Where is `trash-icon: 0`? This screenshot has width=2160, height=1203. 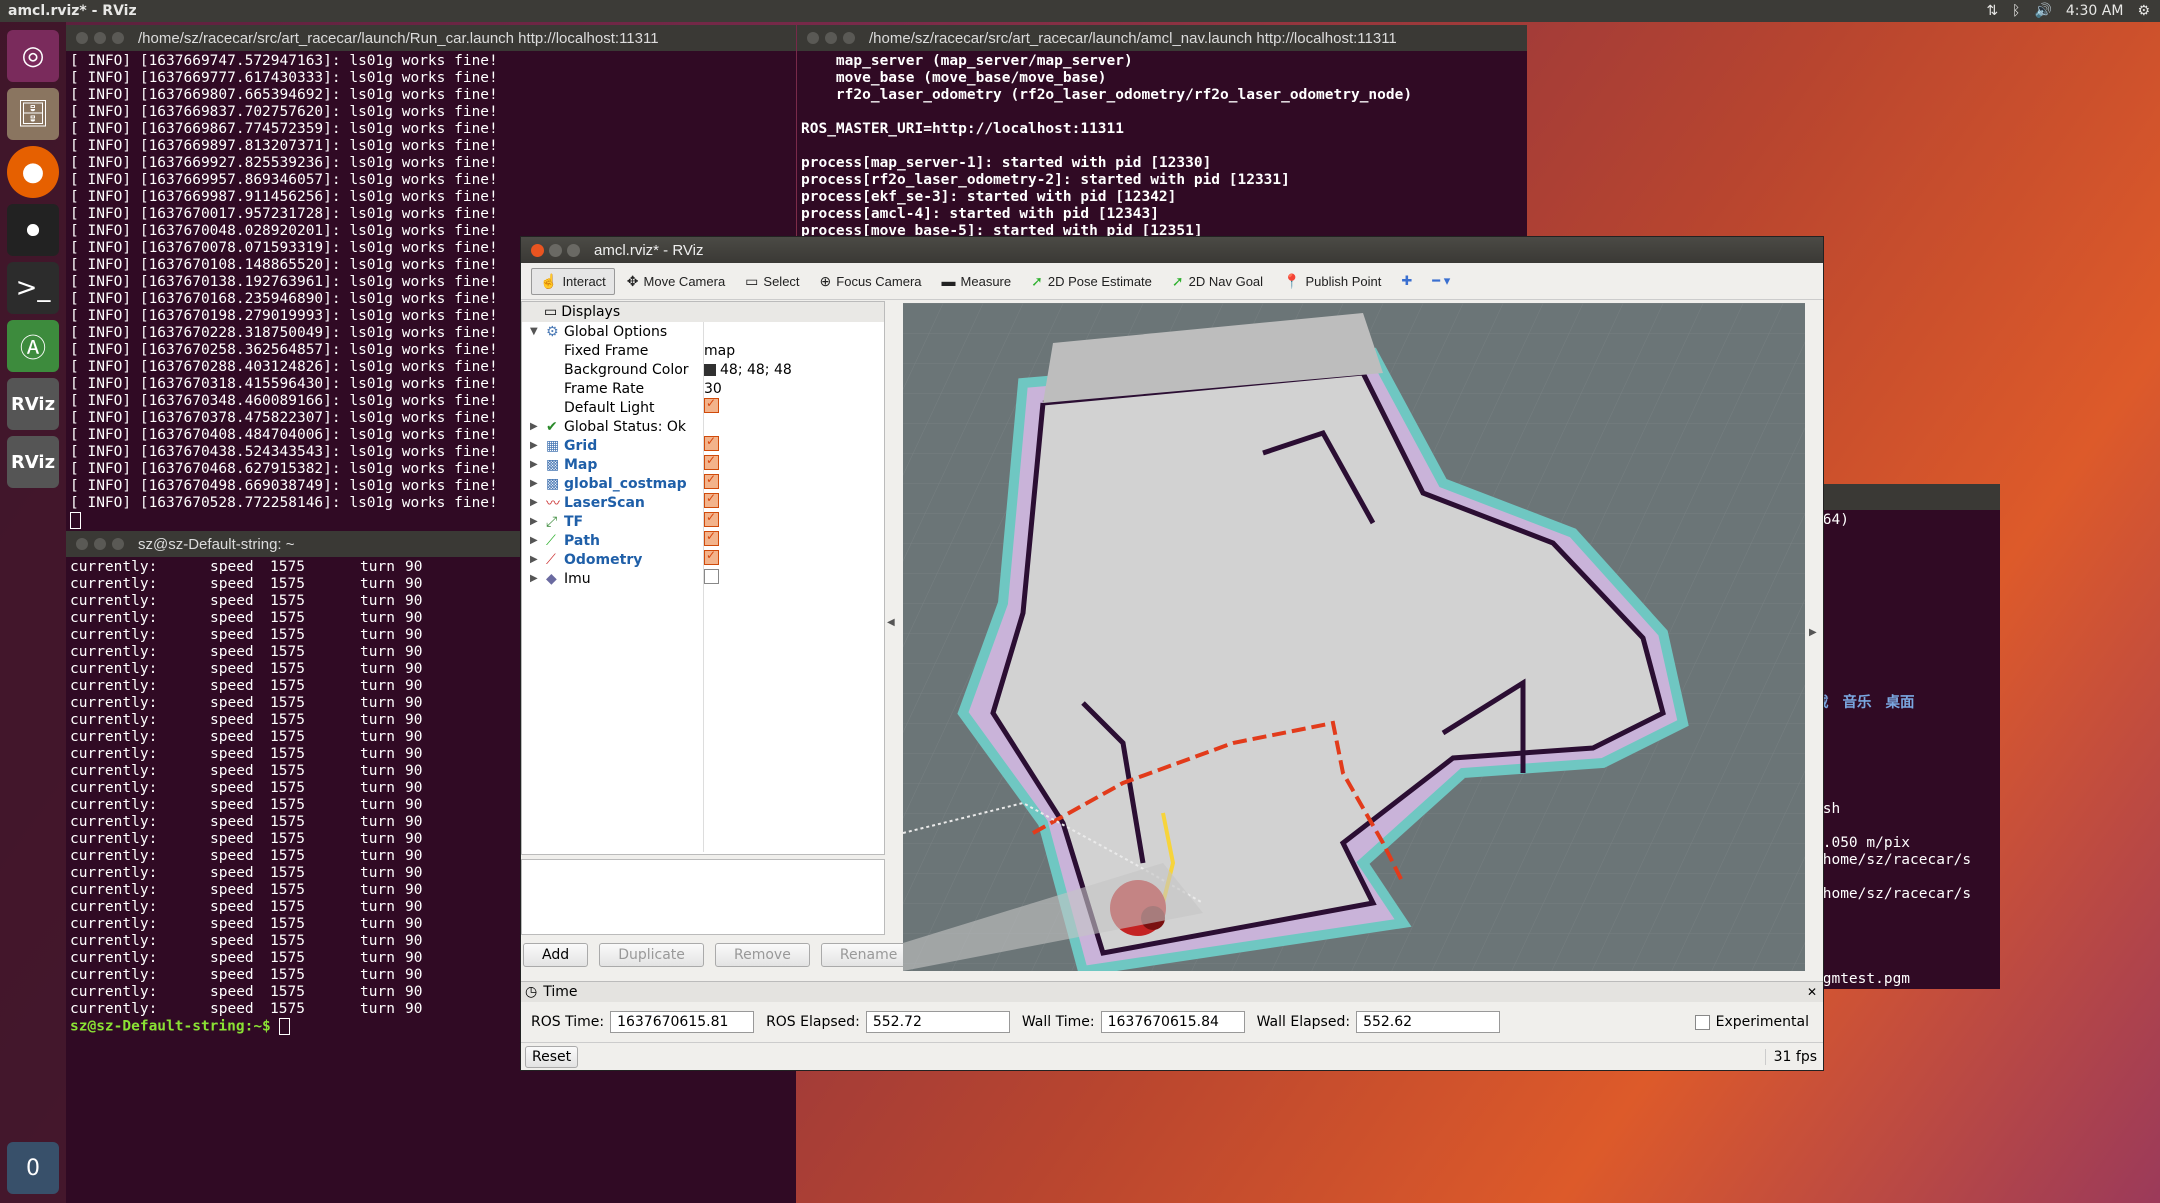
trash-icon: 0 is located at coordinates (33, 1168).